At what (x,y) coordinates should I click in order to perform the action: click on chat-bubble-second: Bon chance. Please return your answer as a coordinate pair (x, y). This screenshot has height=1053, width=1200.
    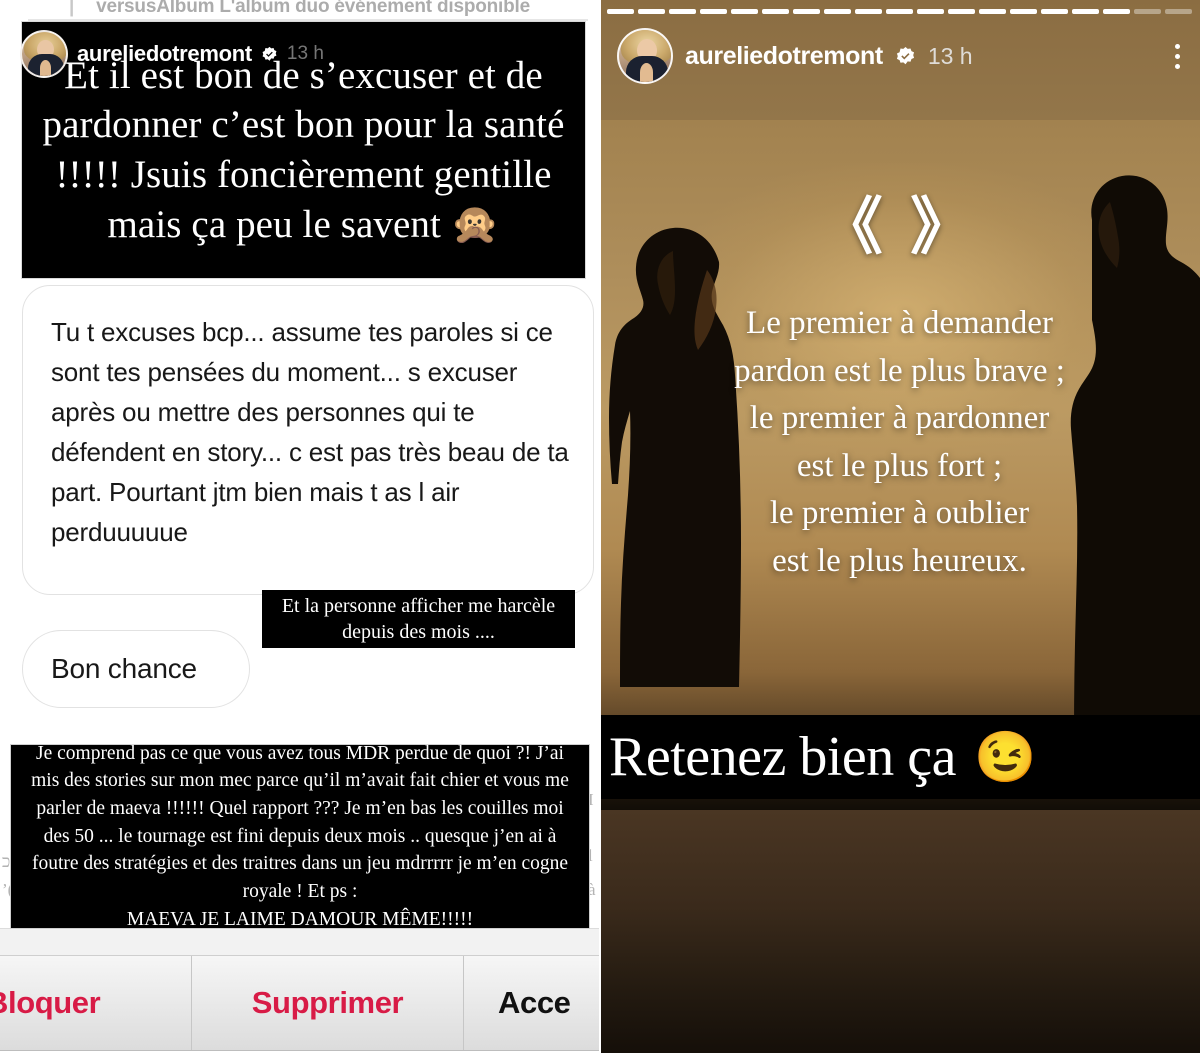
    Looking at the image, I should click on (136, 669).